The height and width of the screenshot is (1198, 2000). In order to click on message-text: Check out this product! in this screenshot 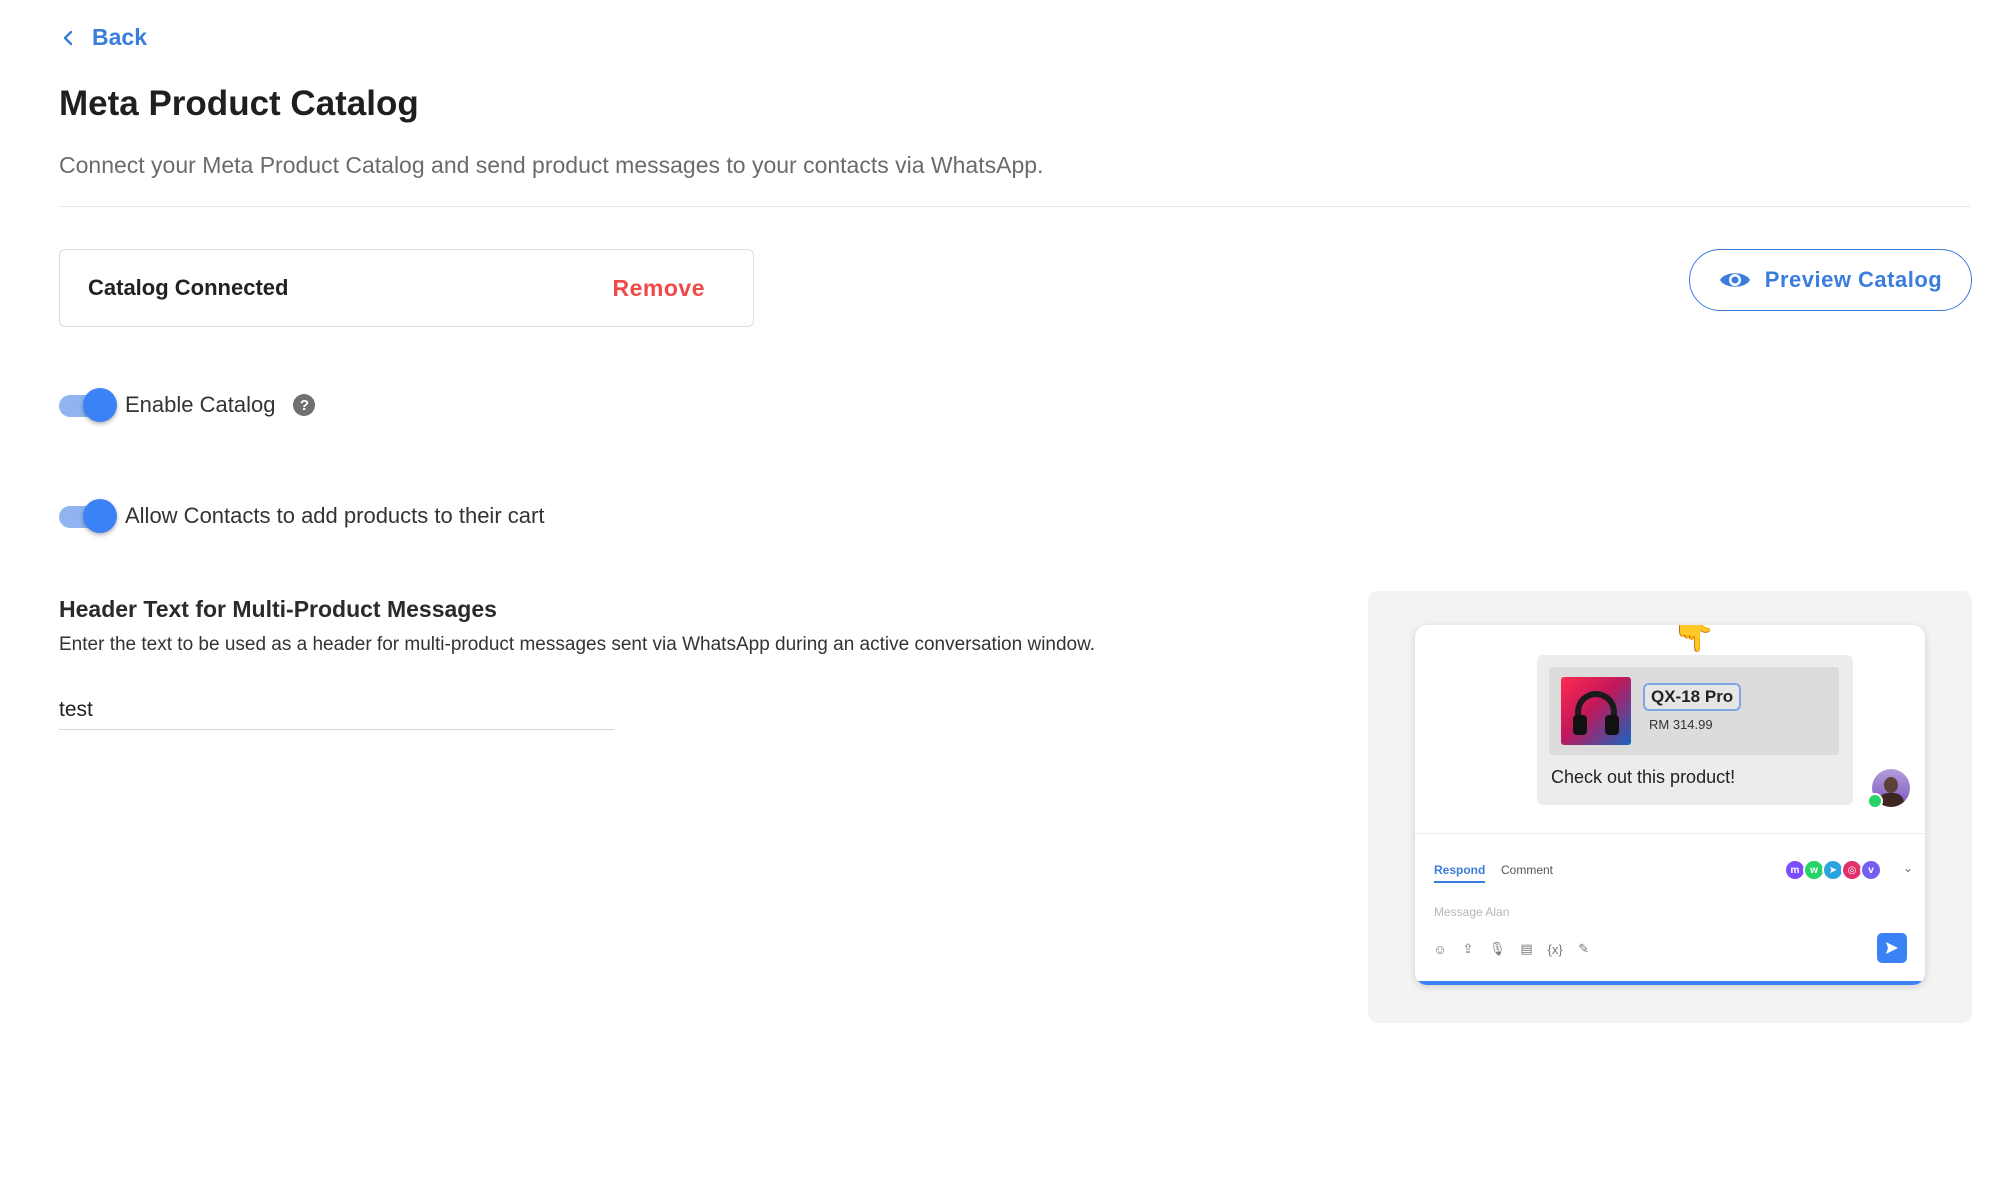, I will do `click(1643, 777)`.